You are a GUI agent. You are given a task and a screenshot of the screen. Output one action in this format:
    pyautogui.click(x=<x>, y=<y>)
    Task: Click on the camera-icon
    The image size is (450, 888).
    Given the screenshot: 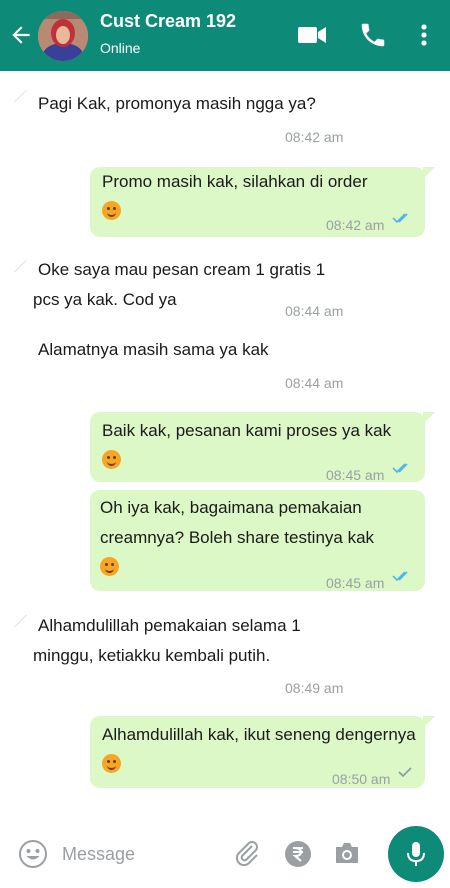 What is the action you would take?
    pyautogui.click(x=347, y=853)
    